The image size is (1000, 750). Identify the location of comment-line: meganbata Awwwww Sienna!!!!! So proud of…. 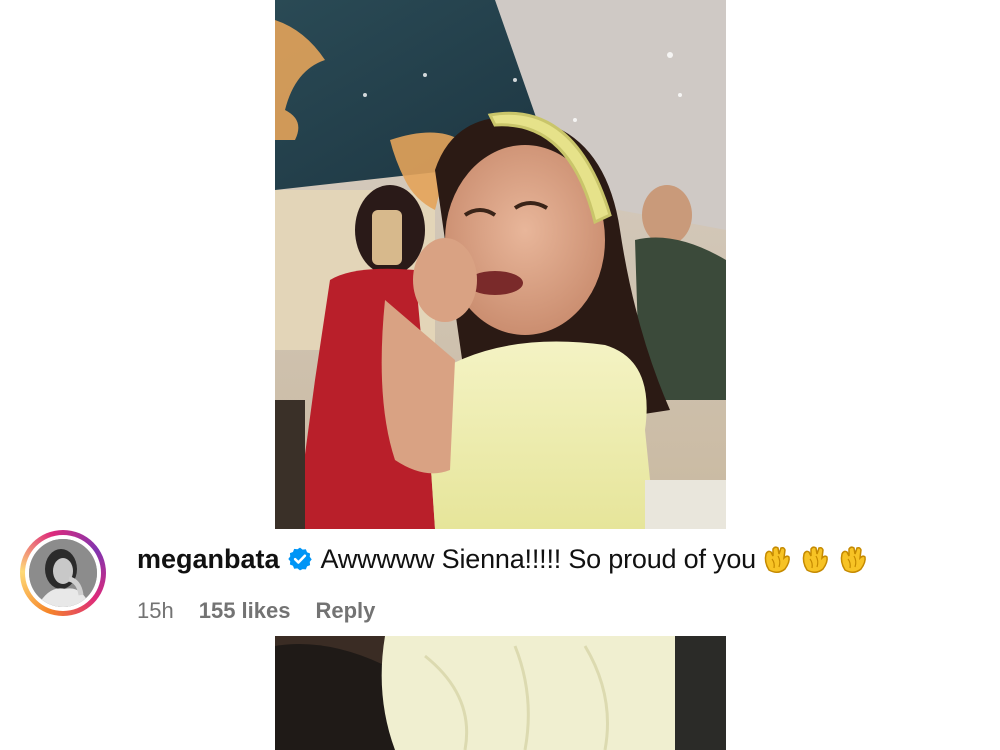
(503, 559).